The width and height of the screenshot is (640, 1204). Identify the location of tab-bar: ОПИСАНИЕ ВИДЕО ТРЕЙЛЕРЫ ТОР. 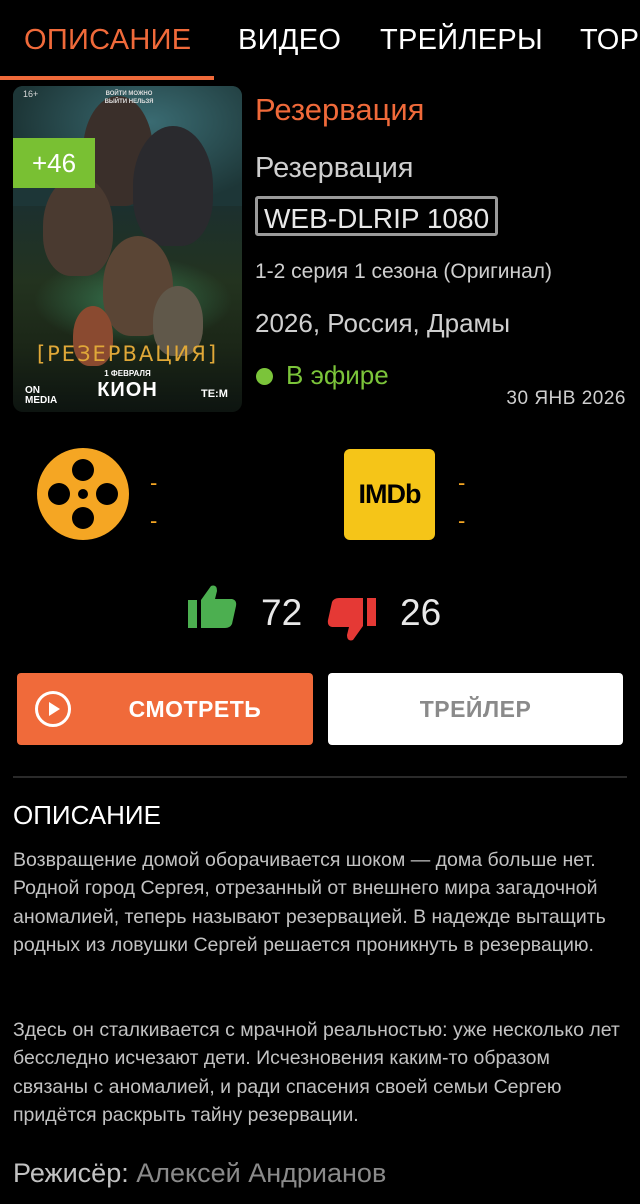
(320, 40).